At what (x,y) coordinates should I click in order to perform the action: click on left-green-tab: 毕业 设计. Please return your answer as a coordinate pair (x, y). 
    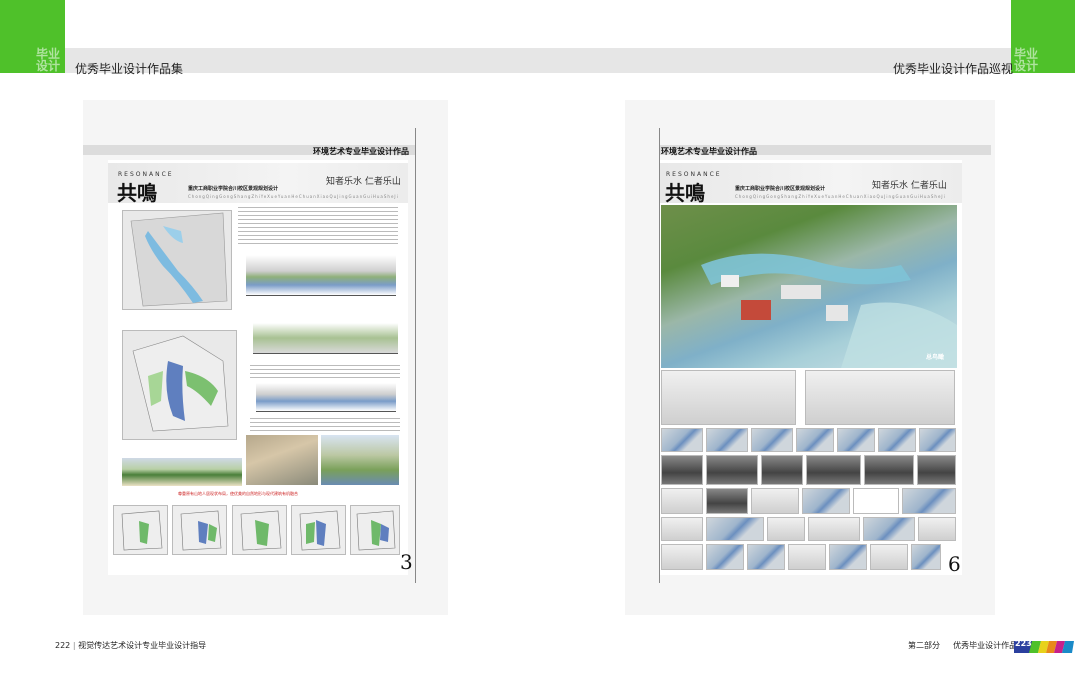
    Looking at the image, I should click on (32, 36).